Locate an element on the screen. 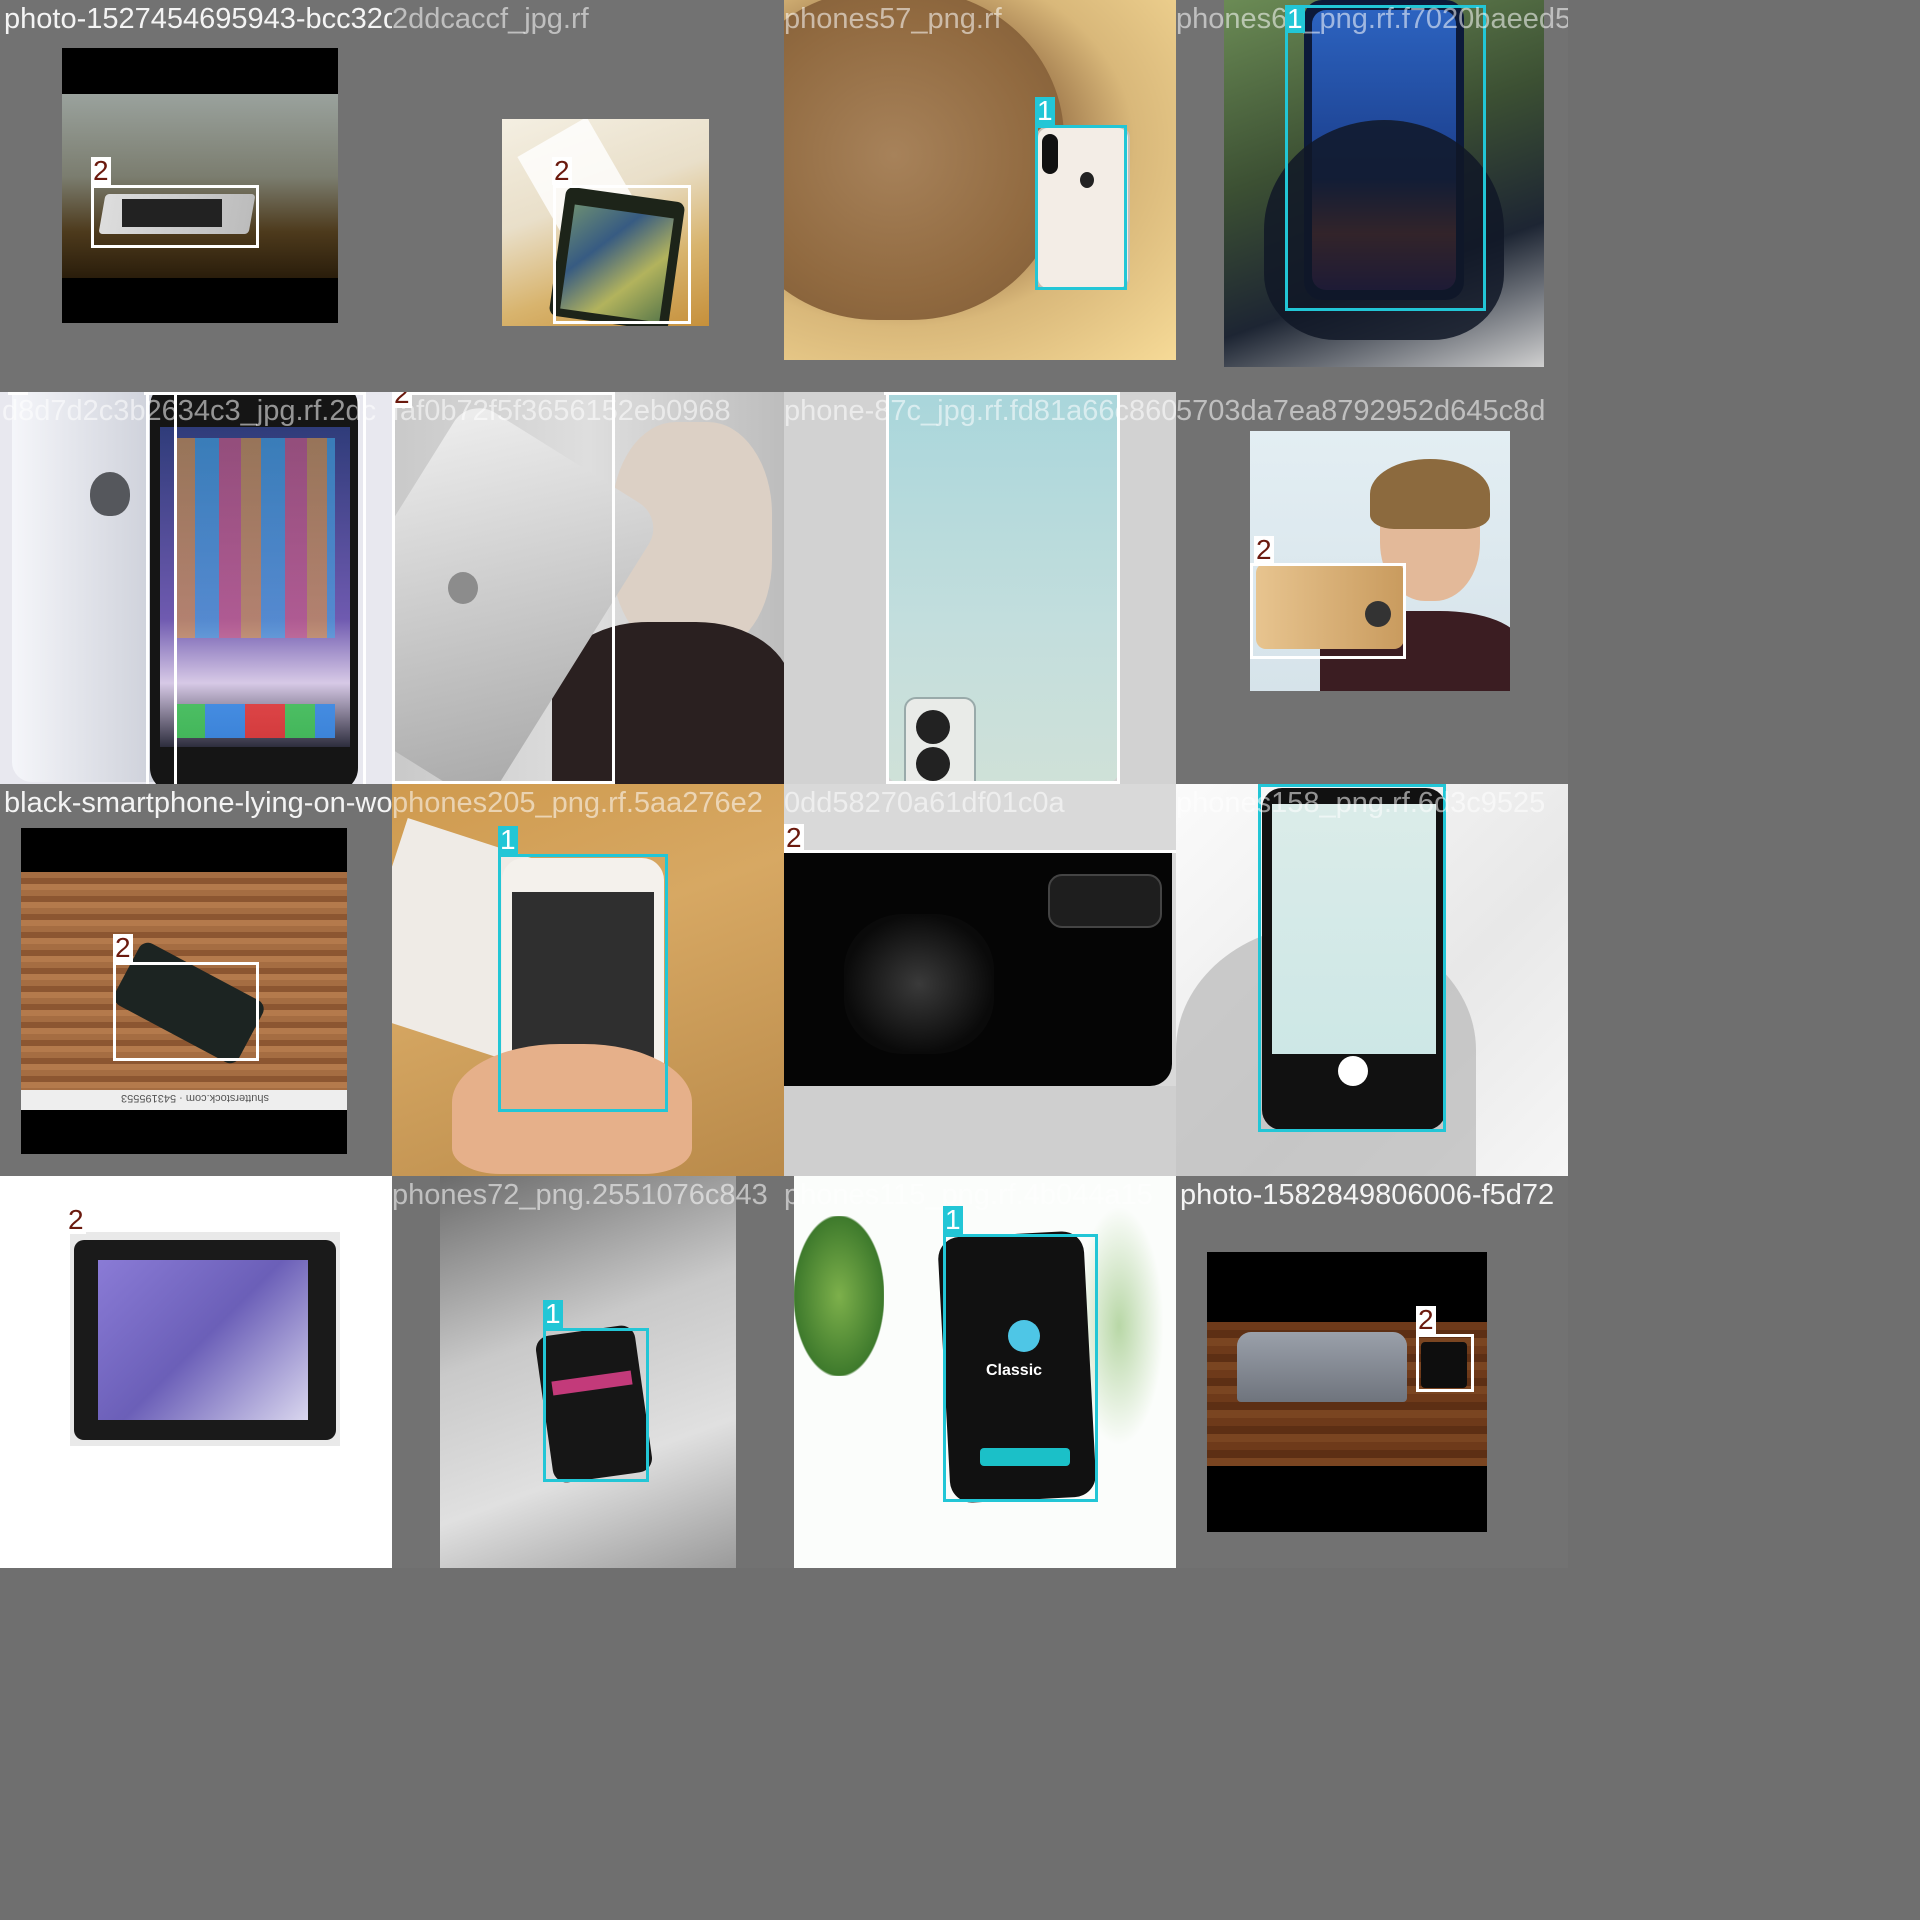 This screenshot has height=1920, width=1920. filename: phones61_png.rf.f7020baeed5 is located at coordinates (1372, 19).